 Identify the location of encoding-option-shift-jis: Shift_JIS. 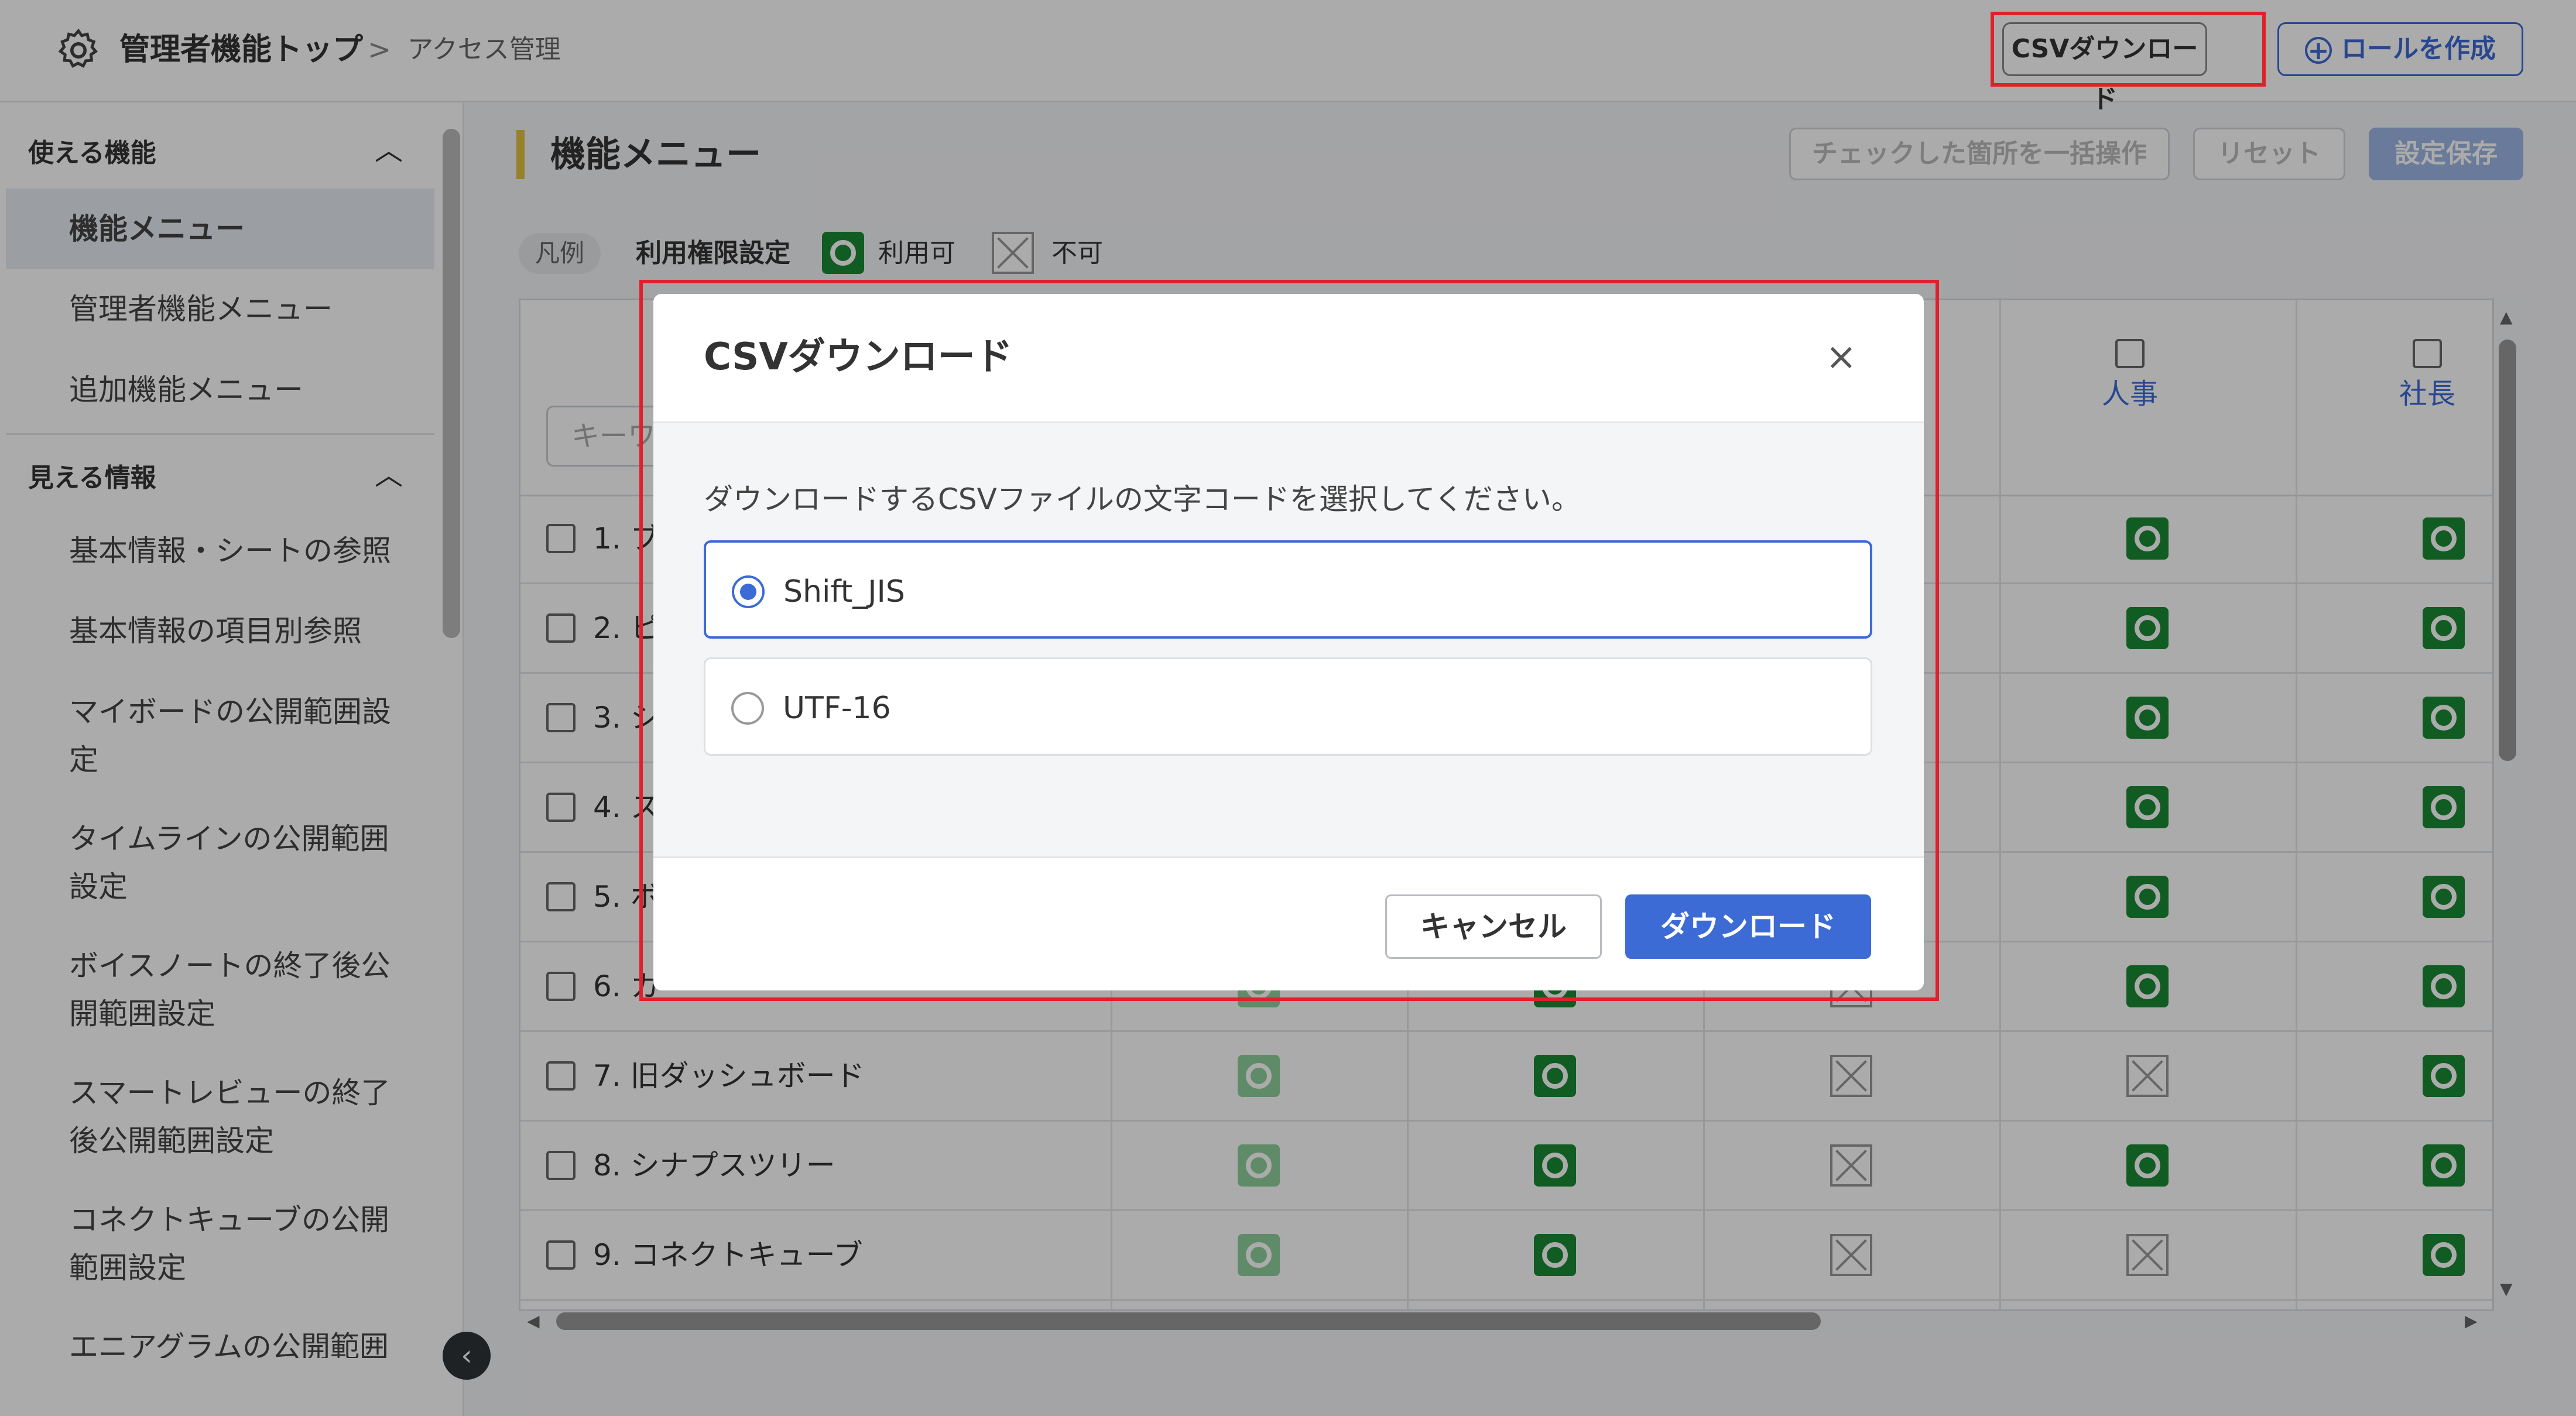
(1288, 589).